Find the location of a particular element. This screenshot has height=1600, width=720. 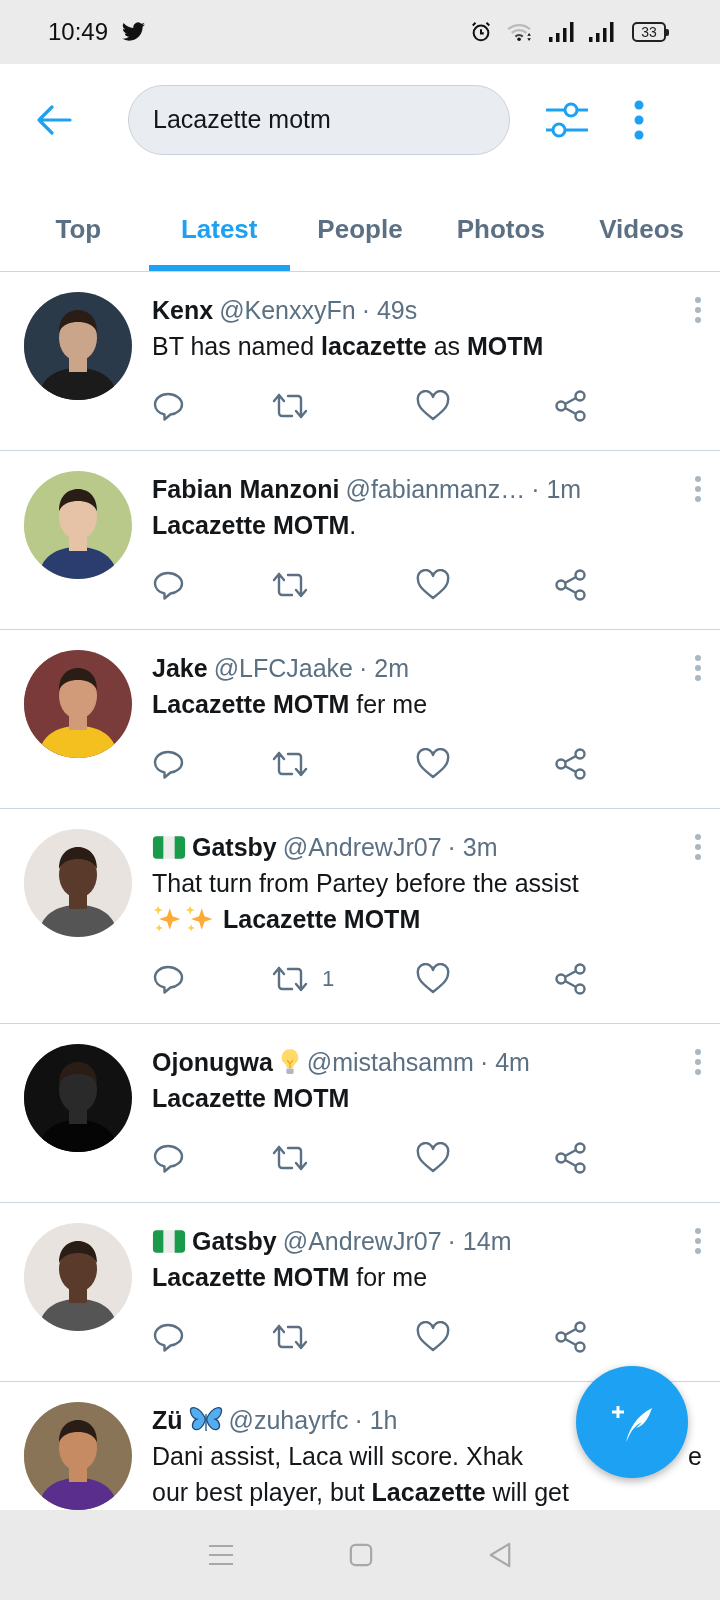

display-name: Fabian Manzoni is located at coordinates (246, 489).